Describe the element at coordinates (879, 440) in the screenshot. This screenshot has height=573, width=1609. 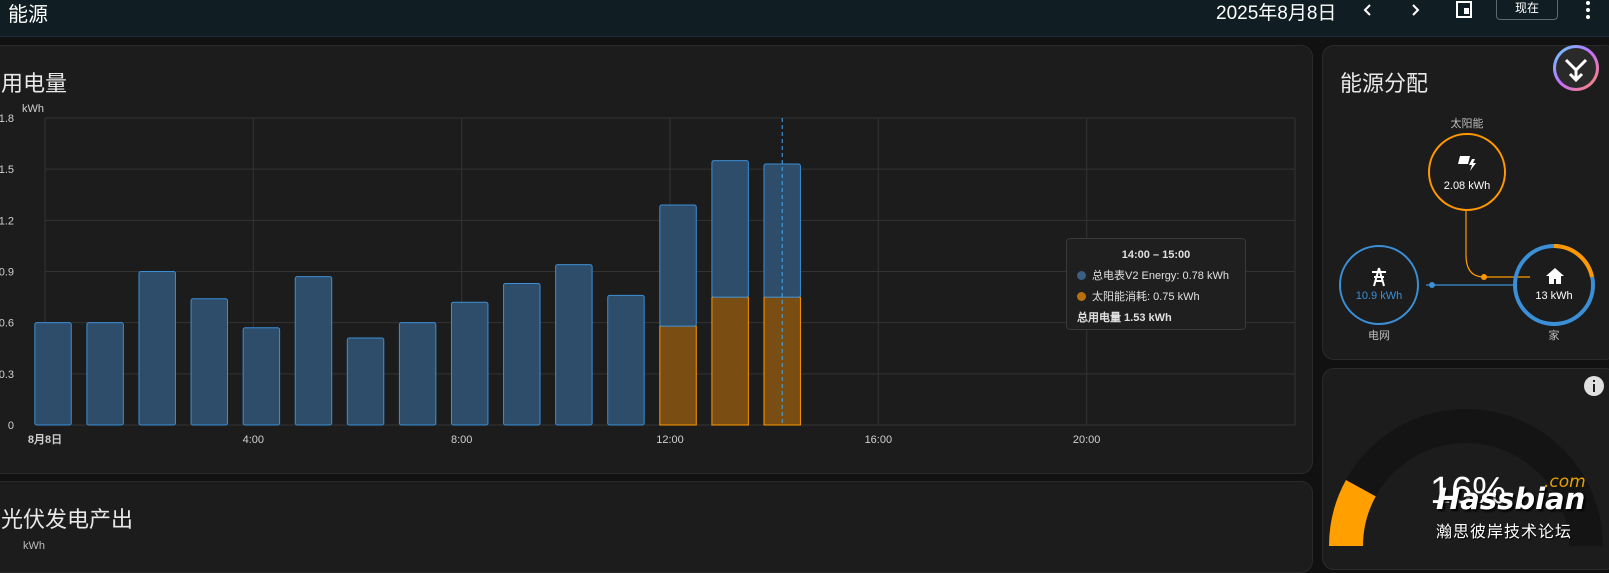
I see `x-tick-label: 16:00` at that location.